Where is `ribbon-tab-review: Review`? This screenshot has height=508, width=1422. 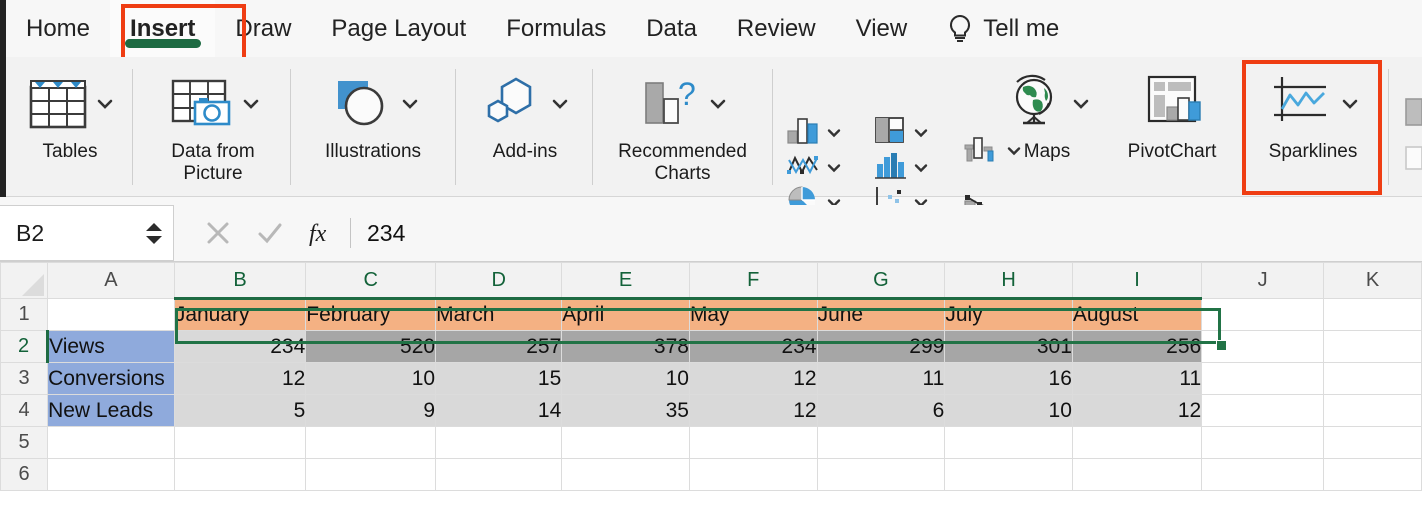
ribbon-tab-review: Review is located at coordinates (776, 28).